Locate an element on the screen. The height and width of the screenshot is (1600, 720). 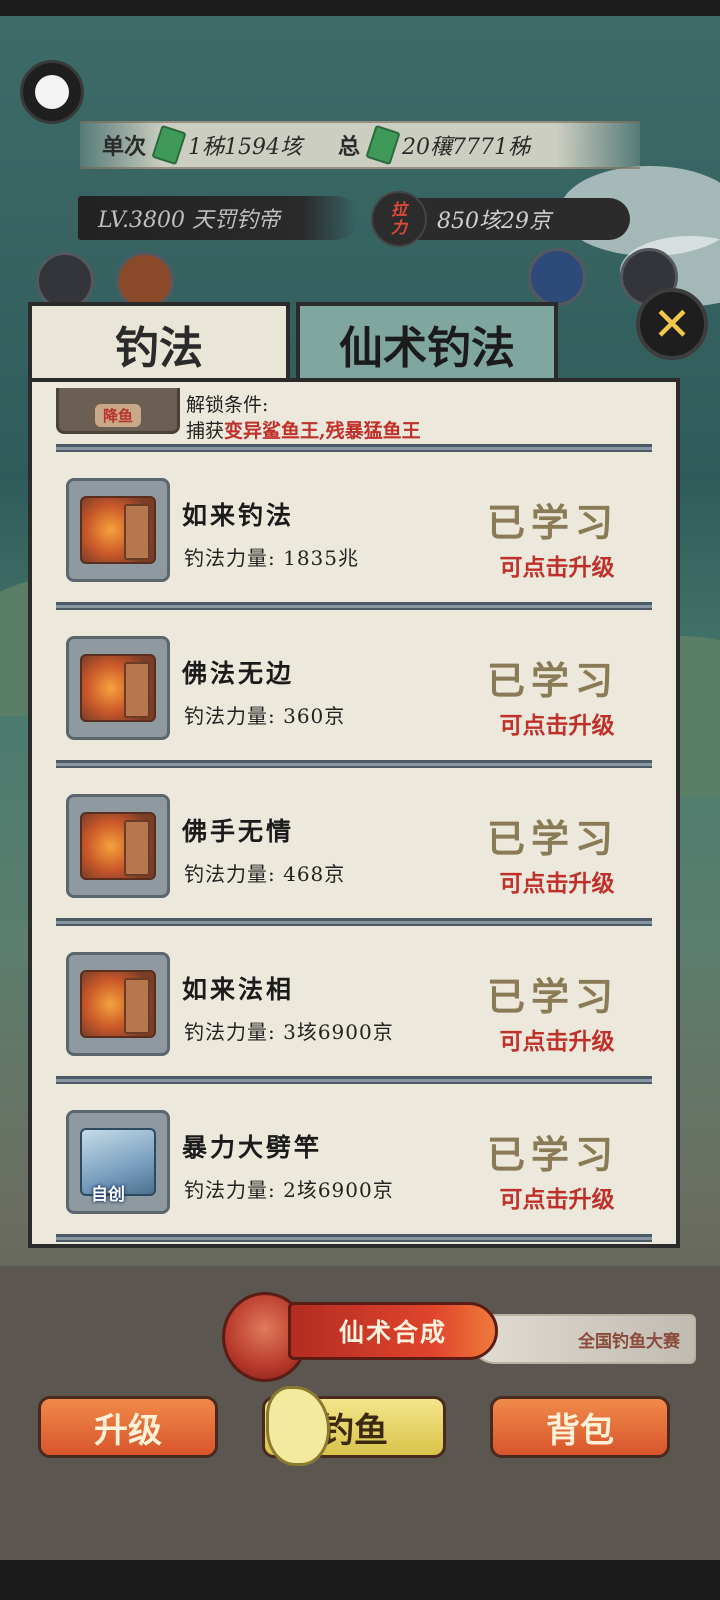
skill-power: 钓法力量: 2垓6900京 is located at coordinates (289, 1190).